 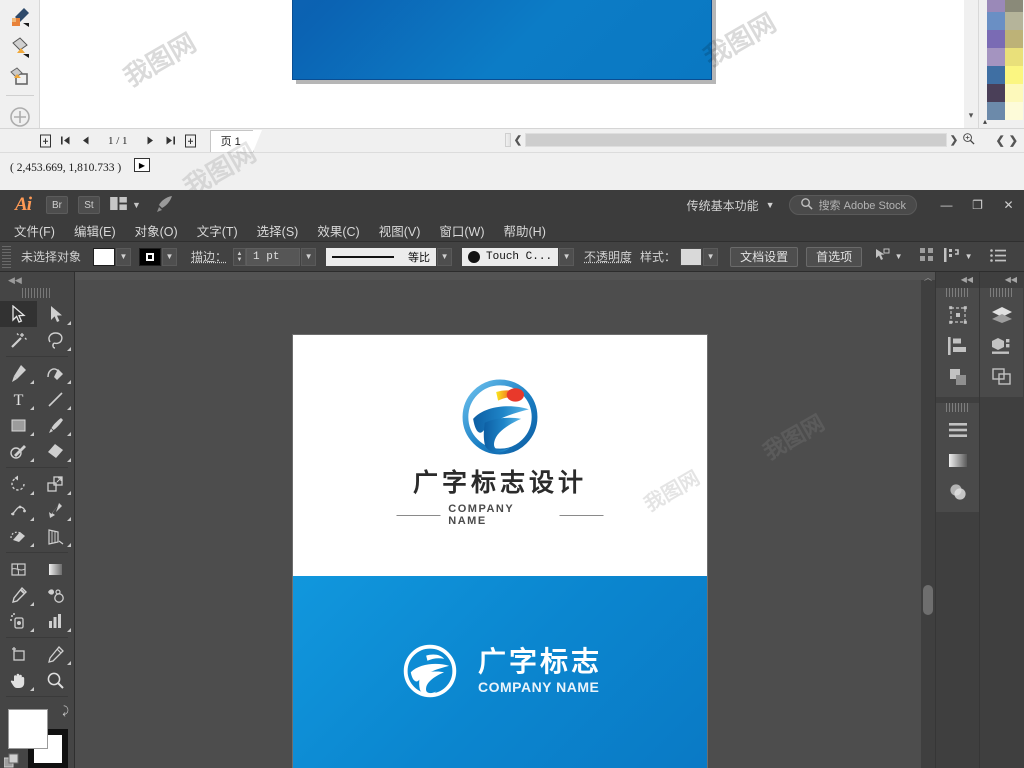 What do you see at coordinates (500, 455) in the screenshot?
I see `artboard-top-card: 广字标志设计 COMPANY NAME 我图网` at bounding box center [500, 455].